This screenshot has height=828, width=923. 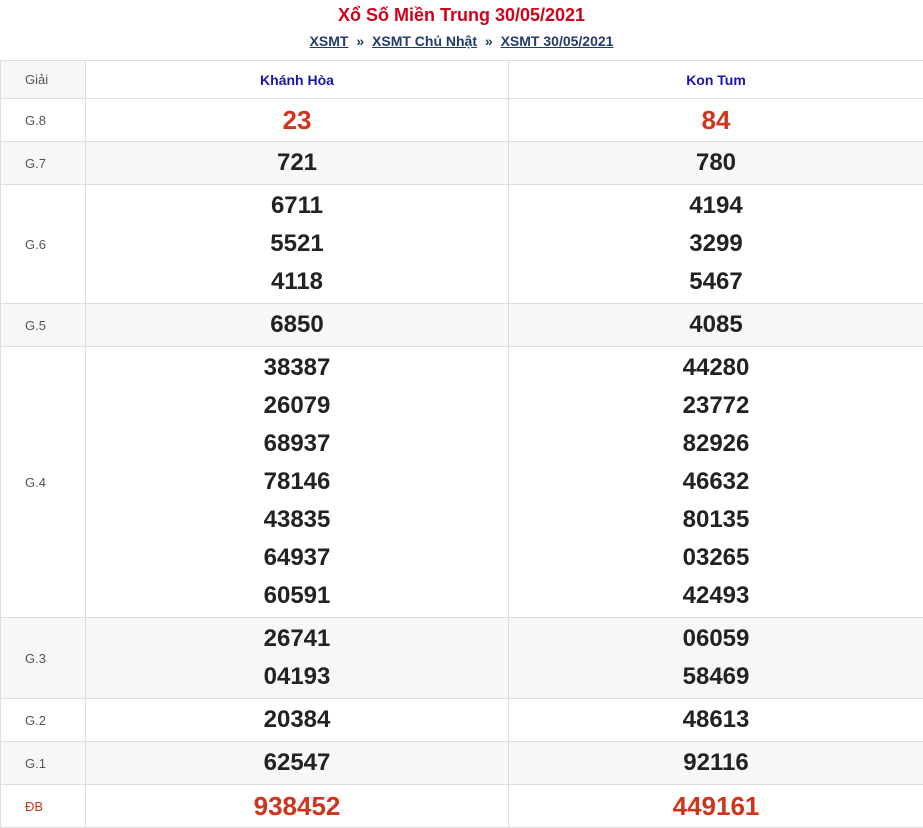 I want to click on cell-kon-tum: 4085, so click(x=716, y=325).